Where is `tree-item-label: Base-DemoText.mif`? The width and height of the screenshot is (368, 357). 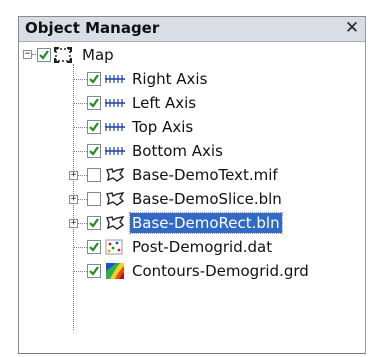
tree-item-label: Base-DemoText.mif is located at coordinates (205, 175).